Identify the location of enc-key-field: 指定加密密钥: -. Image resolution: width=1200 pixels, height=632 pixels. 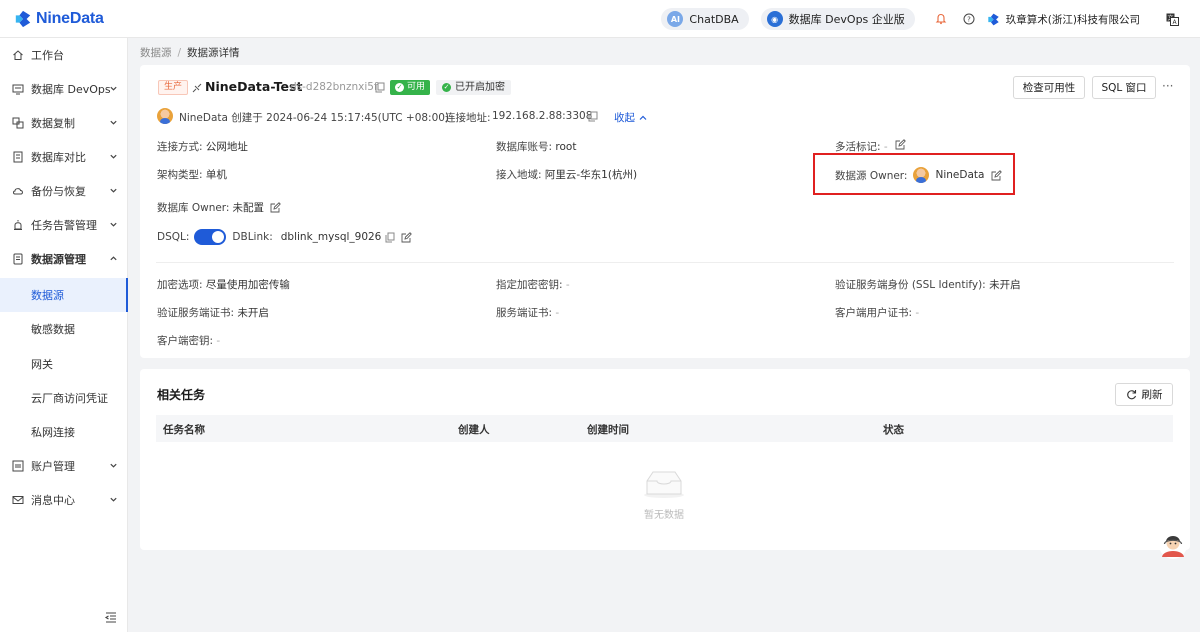
(533, 284).